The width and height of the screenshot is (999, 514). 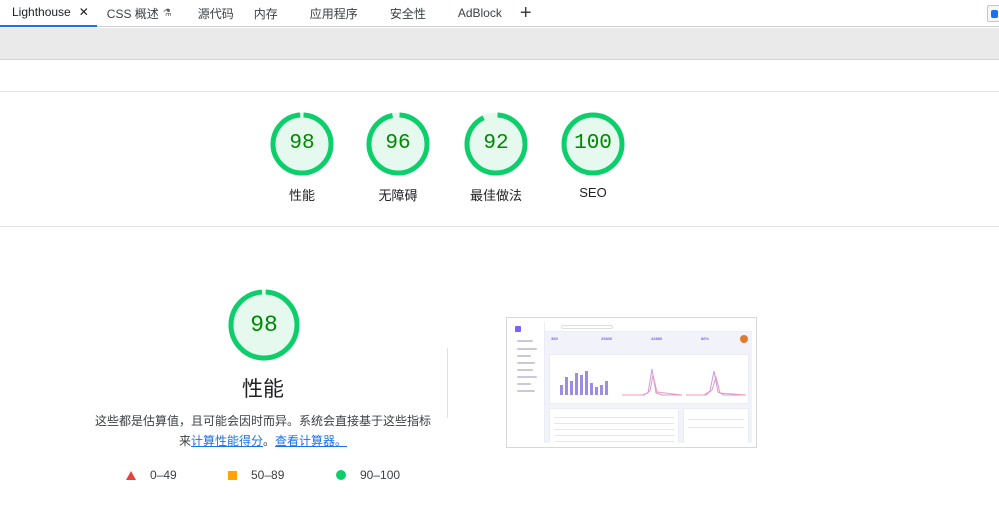 I want to click on thumbnail-list-card, so click(x=716, y=425).